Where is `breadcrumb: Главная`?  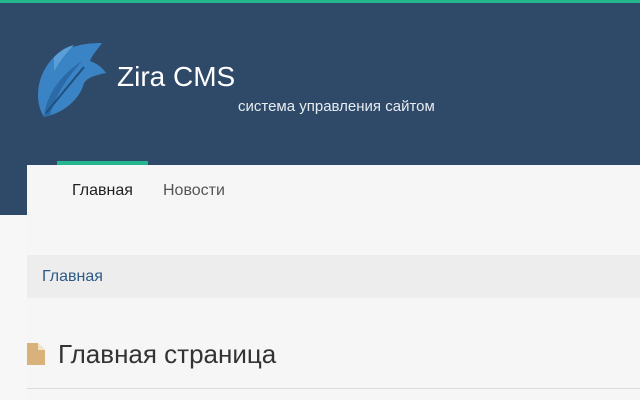
breadcrumb: Главная is located at coordinates (333, 276).